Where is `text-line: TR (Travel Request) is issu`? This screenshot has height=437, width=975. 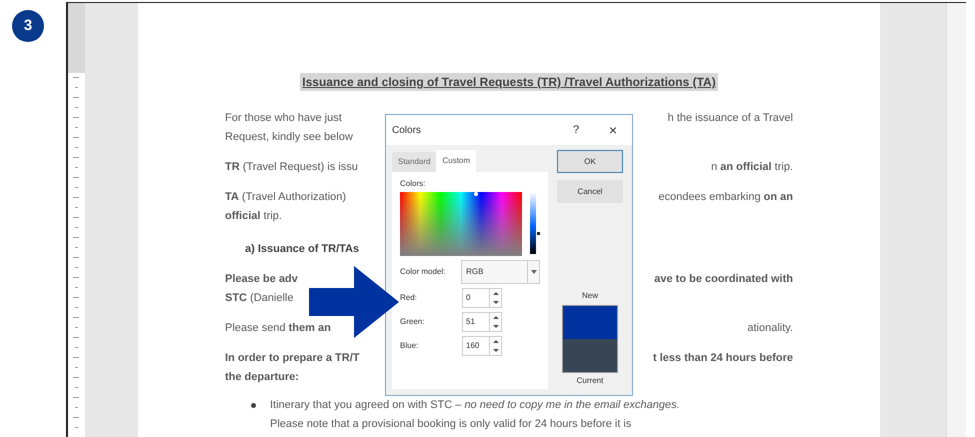 text-line: TR (Travel Request) is issu is located at coordinates (291, 168).